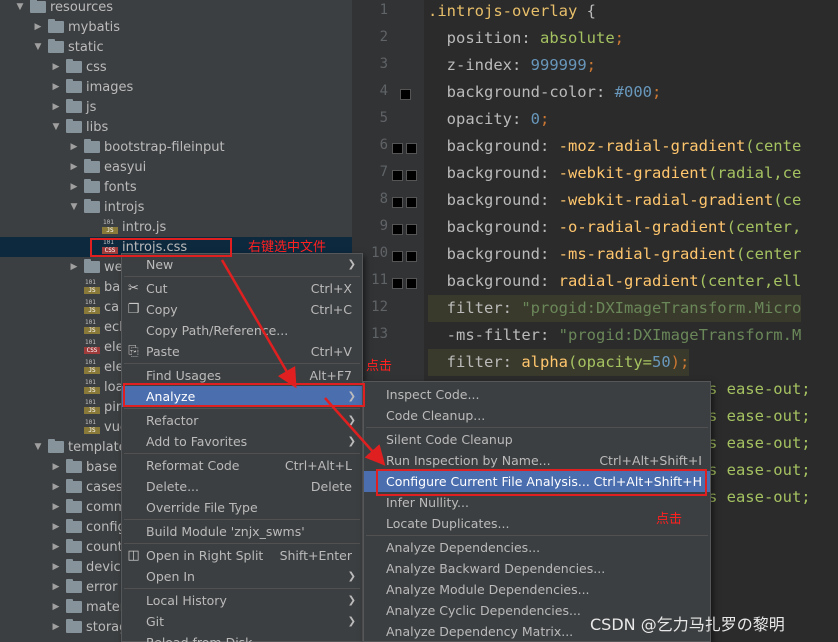 This screenshot has height=642, width=838. Describe the element at coordinates (242, 531) in the screenshot. I see `menu-item-build-module-znjx-swms: Build Module 'znjx_swms'` at that location.